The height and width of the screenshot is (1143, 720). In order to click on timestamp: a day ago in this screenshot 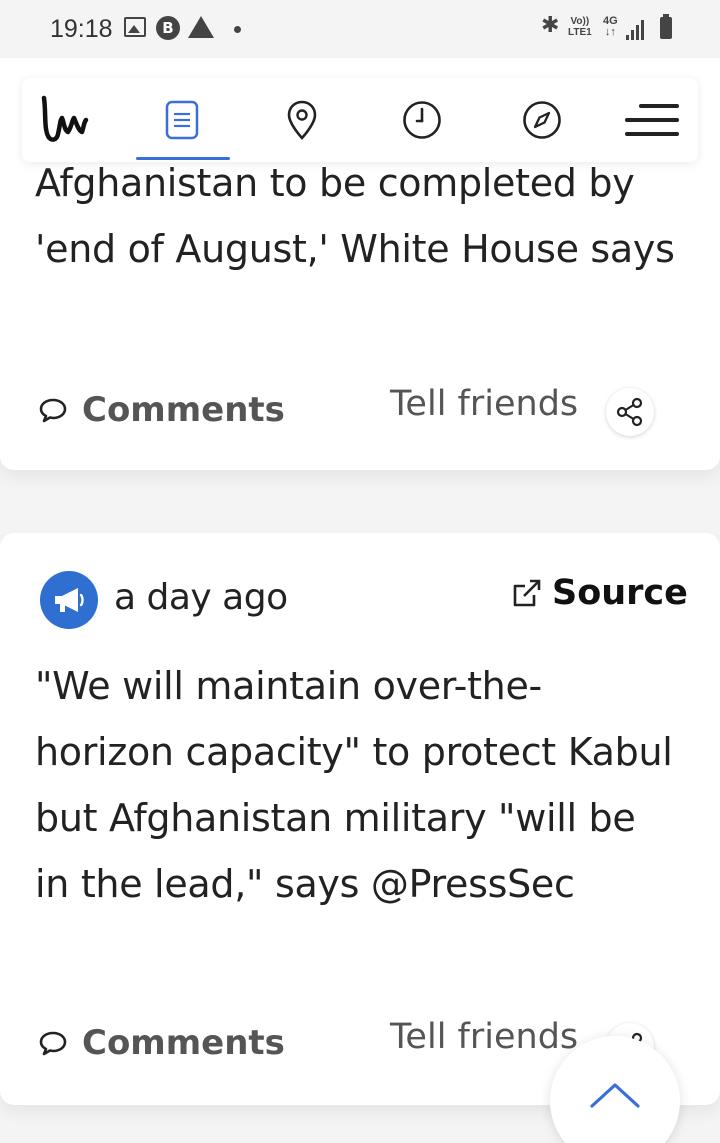, I will do `click(201, 597)`.